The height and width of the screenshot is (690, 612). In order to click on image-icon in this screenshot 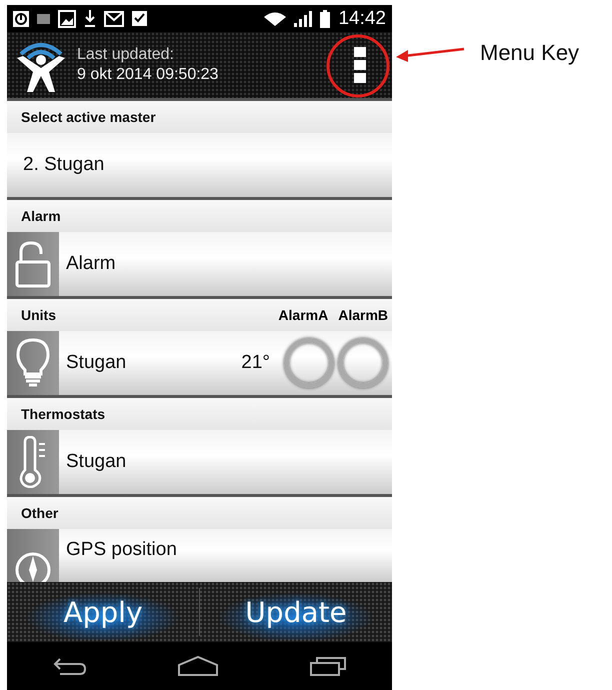, I will do `click(67, 19)`.